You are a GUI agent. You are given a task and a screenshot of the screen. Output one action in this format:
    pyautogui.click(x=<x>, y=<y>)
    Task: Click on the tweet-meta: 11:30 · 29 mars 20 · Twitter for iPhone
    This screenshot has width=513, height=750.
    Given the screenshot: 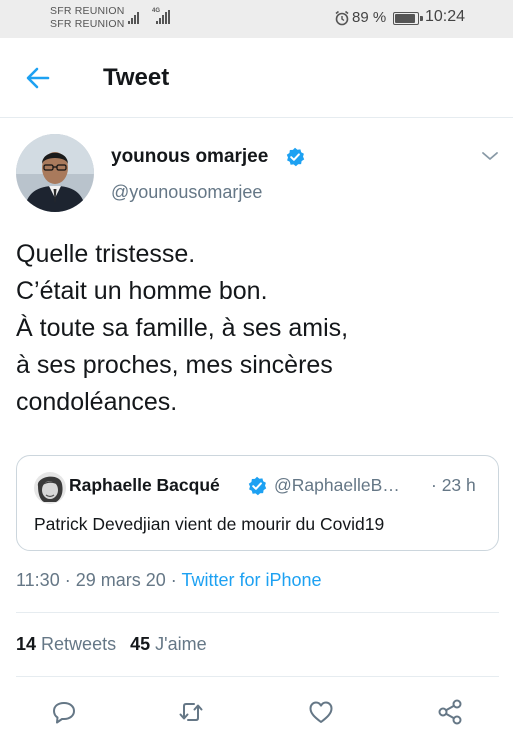 What is the action you would take?
    pyautogui.click(x=169, y=580)
    